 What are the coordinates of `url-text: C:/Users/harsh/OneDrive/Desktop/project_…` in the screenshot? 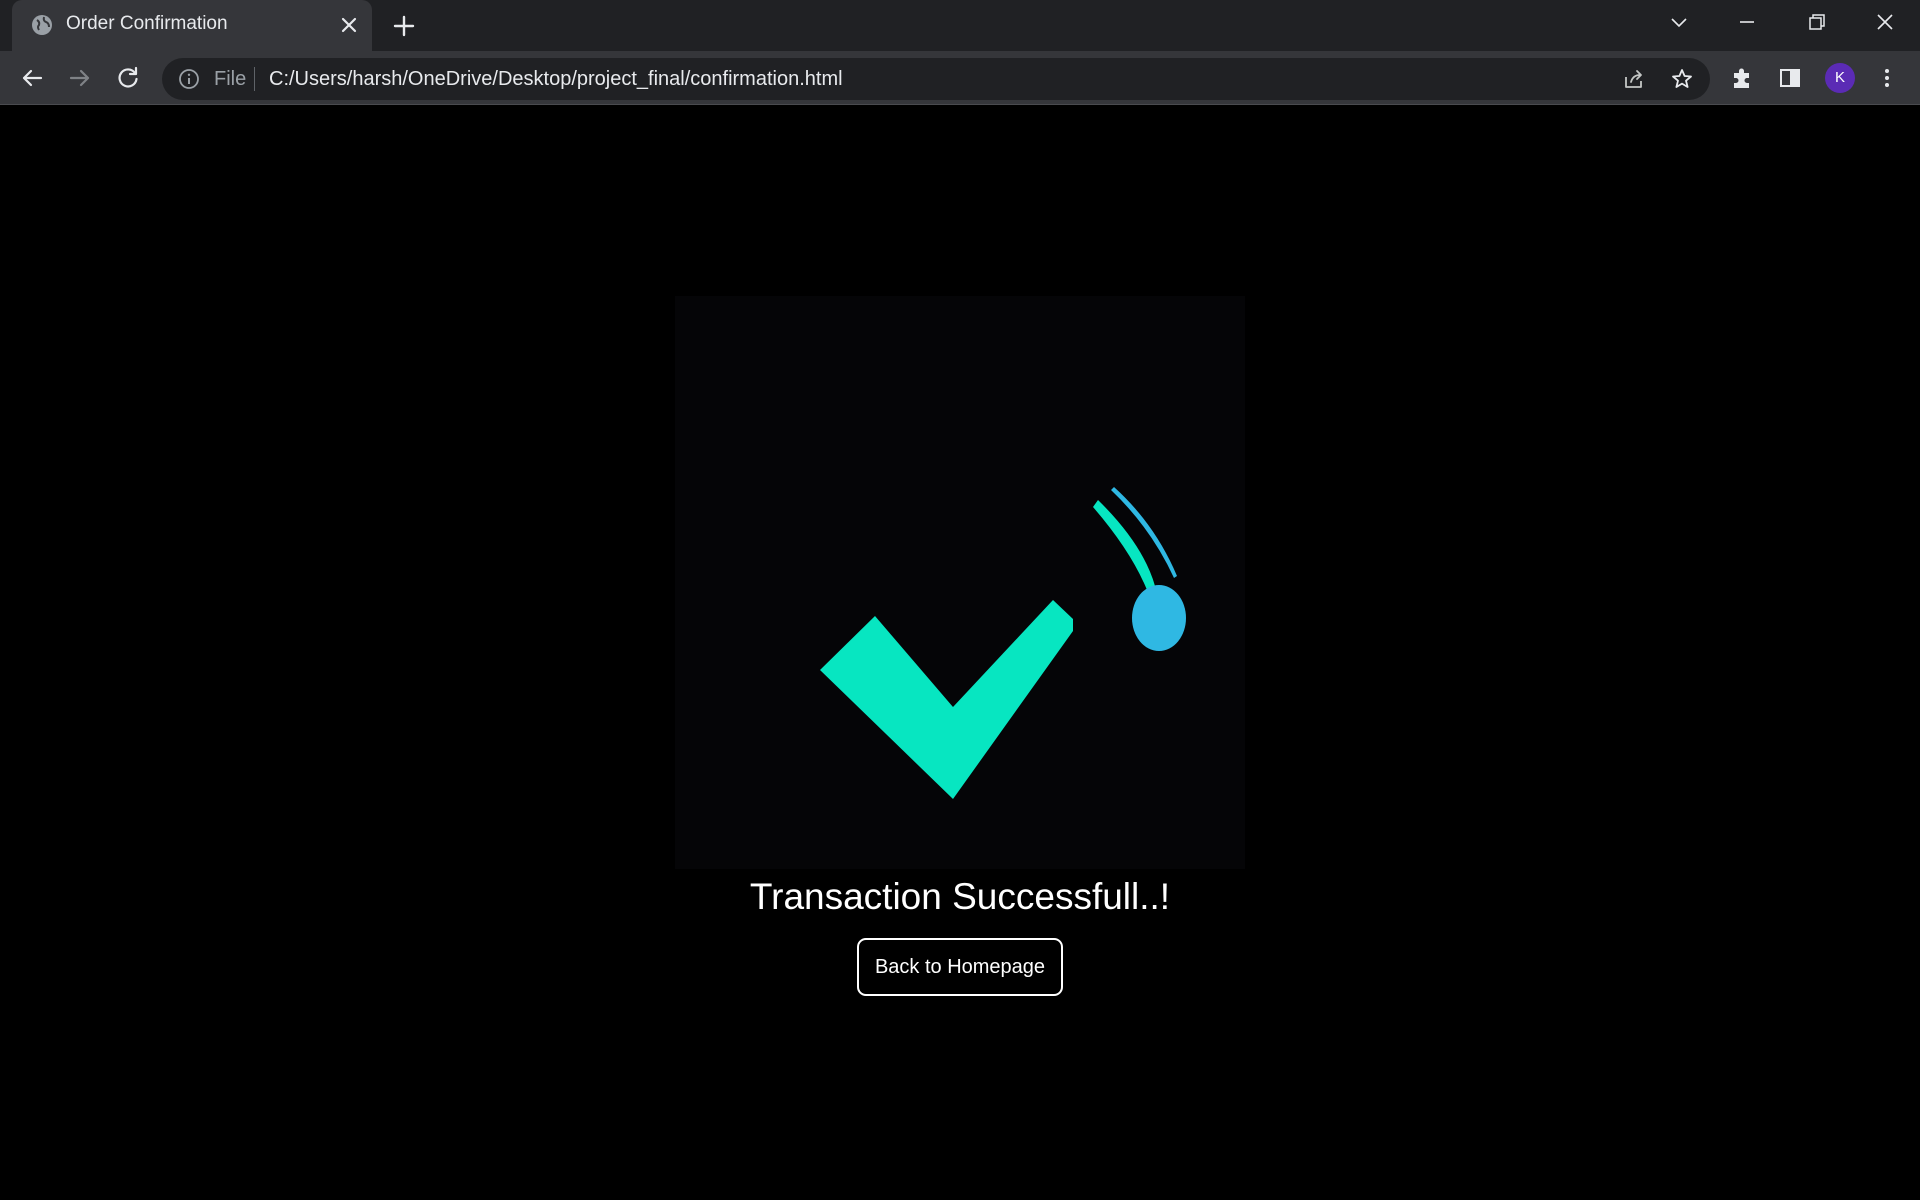 It's located at (556, 79).